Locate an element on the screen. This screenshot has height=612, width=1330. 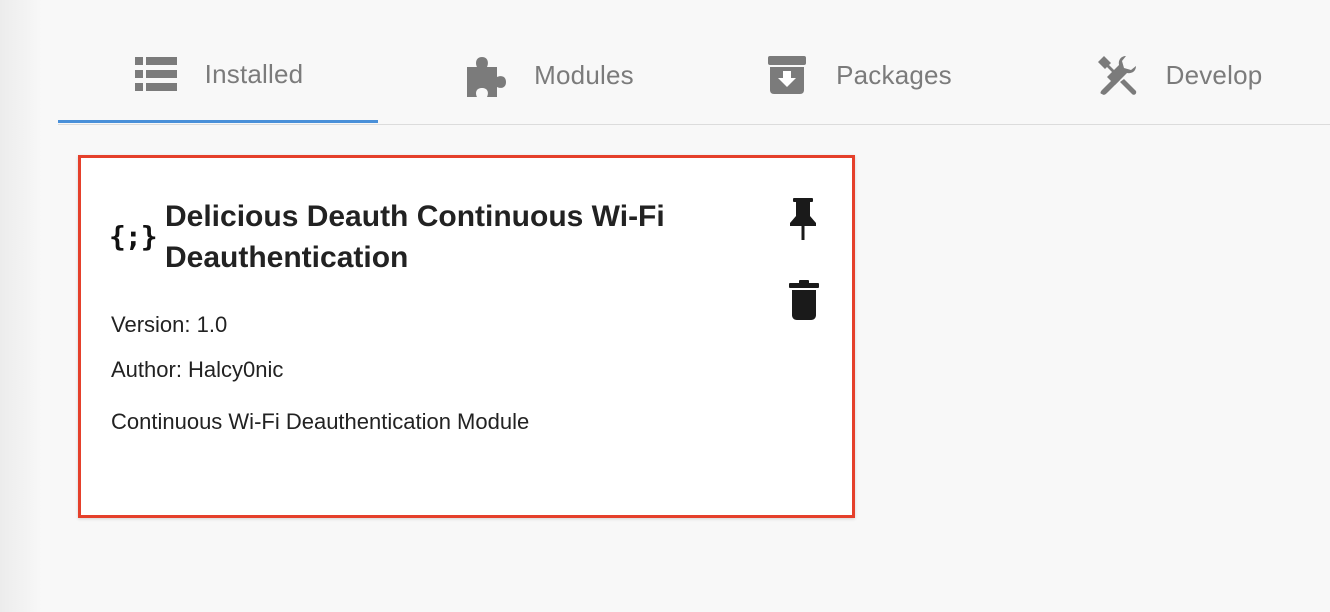
tab-packages: Packages is located at coordinates (858, 75).